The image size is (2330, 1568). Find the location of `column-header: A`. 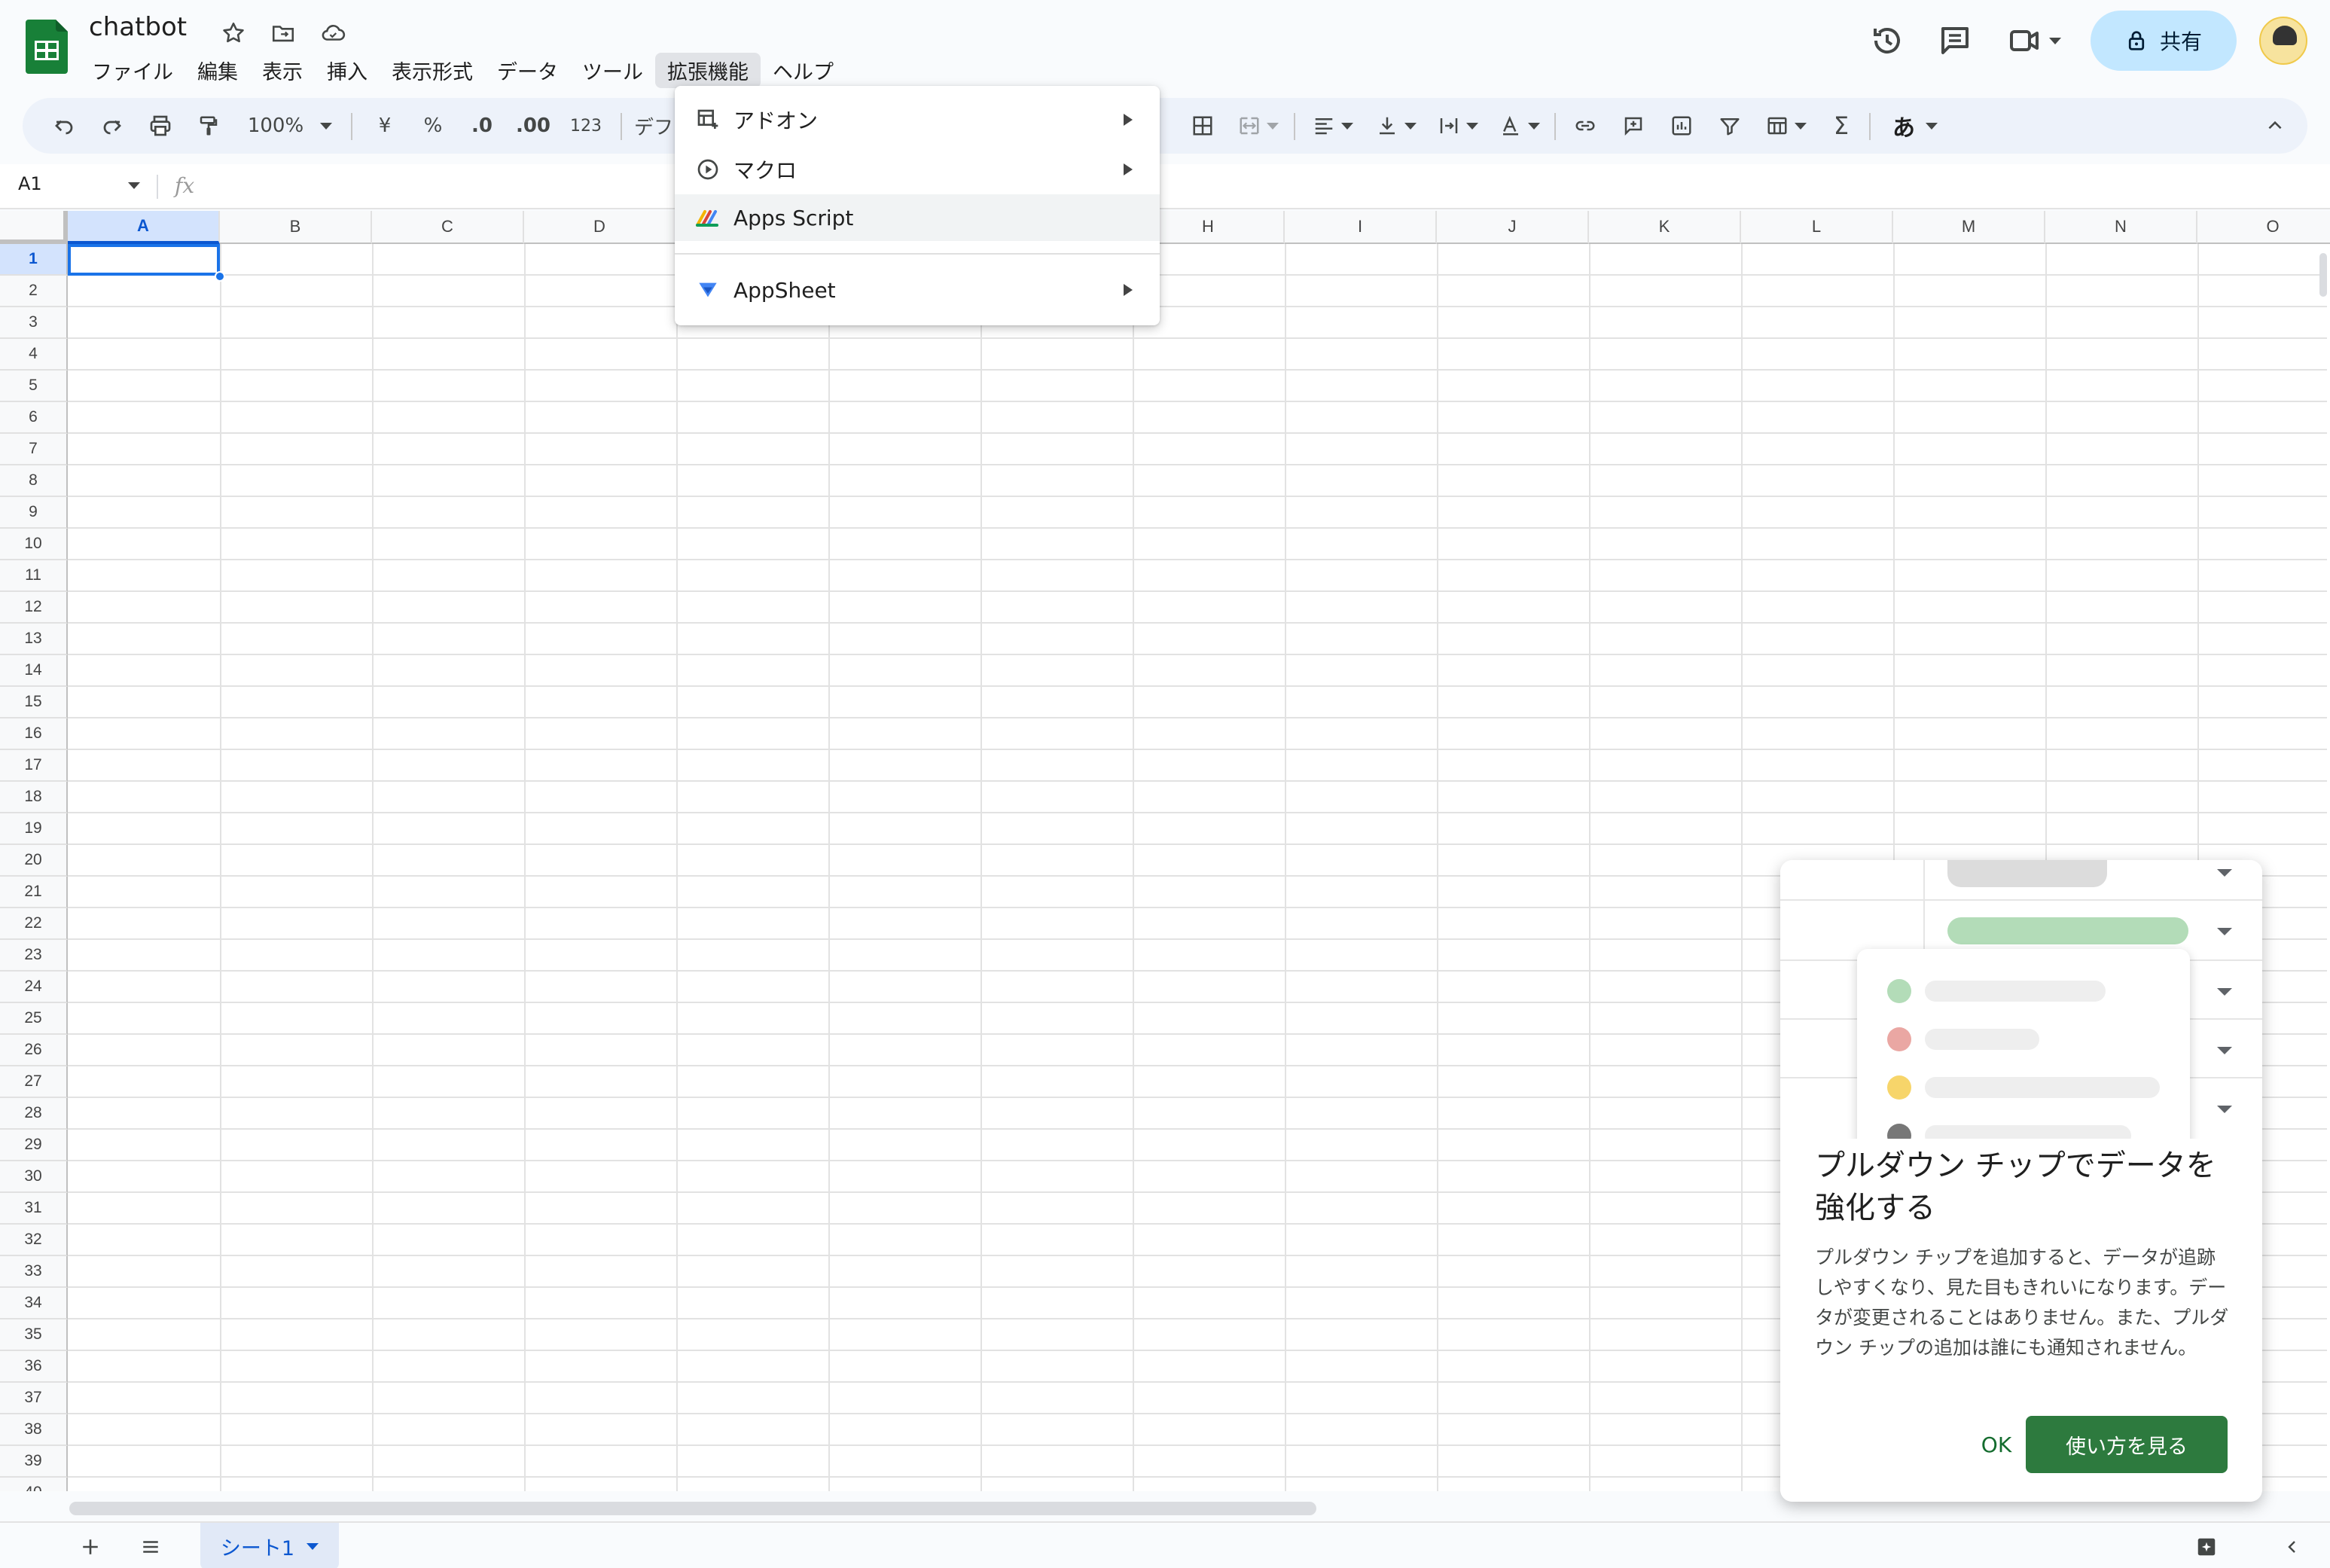

column-header: A is located at coordinates (144, 228).